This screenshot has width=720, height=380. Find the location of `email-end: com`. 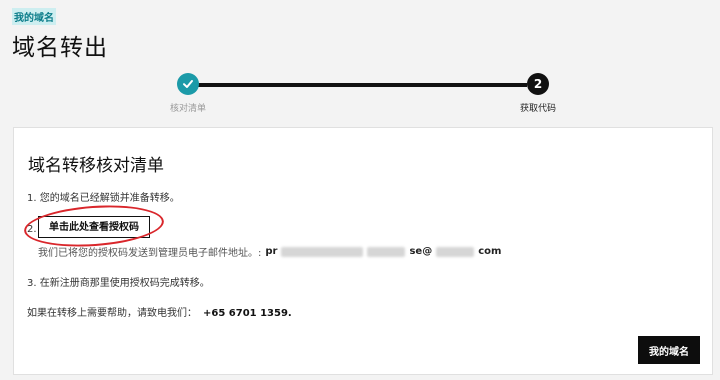

email-end: com is located at coordinates (490, 251).